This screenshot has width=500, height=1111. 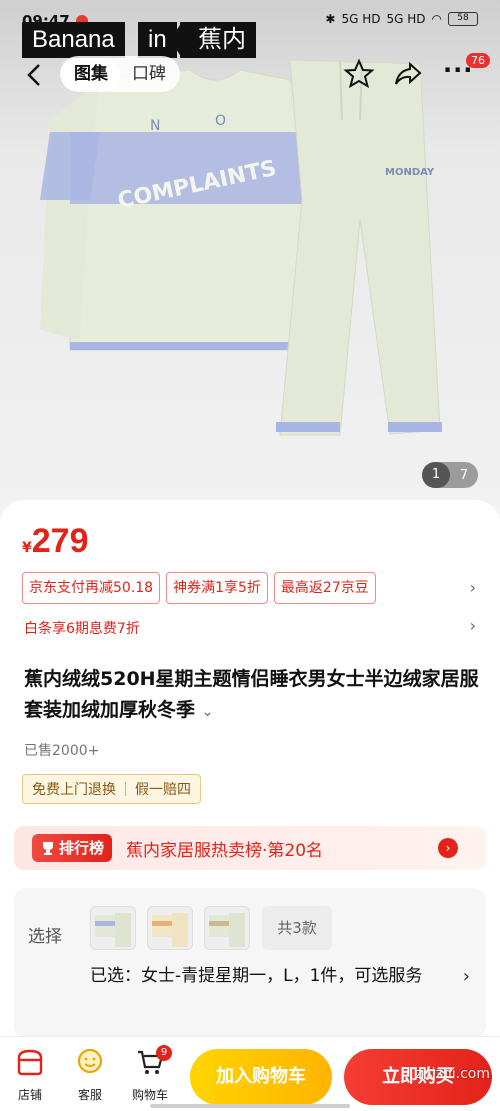 I want to click on variant-selector: 选择 共3款 已选：女士-青提星期一，L，1件，可选服务 ›, so click(x=250, y=963).